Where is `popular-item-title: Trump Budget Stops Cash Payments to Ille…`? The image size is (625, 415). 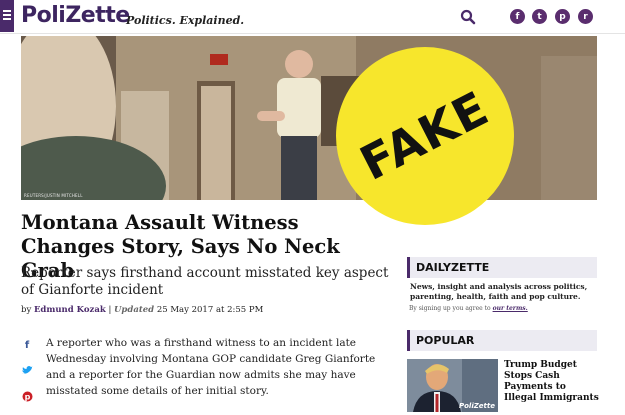 popular-item-title: Trump Budget Stops Cash Payments to Ille… is located at coordinates (551, 382).